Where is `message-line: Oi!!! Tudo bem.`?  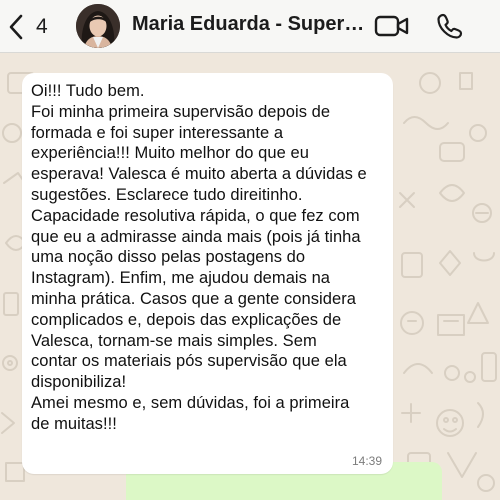
message-line: Oi!!! Tudo bem. is located at coordinates (88, 91).